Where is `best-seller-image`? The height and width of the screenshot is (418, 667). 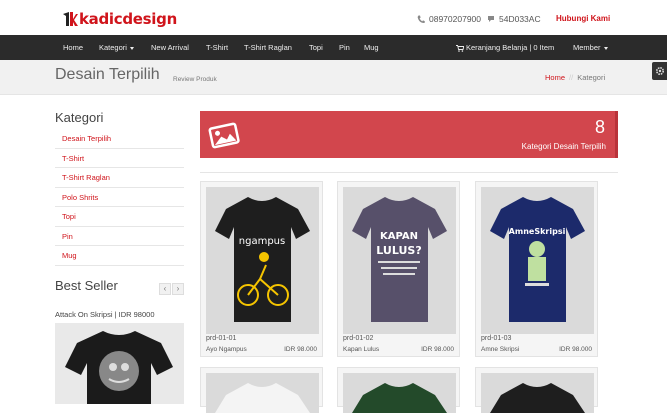 best-seller-image is located at coordinates (119, 363).